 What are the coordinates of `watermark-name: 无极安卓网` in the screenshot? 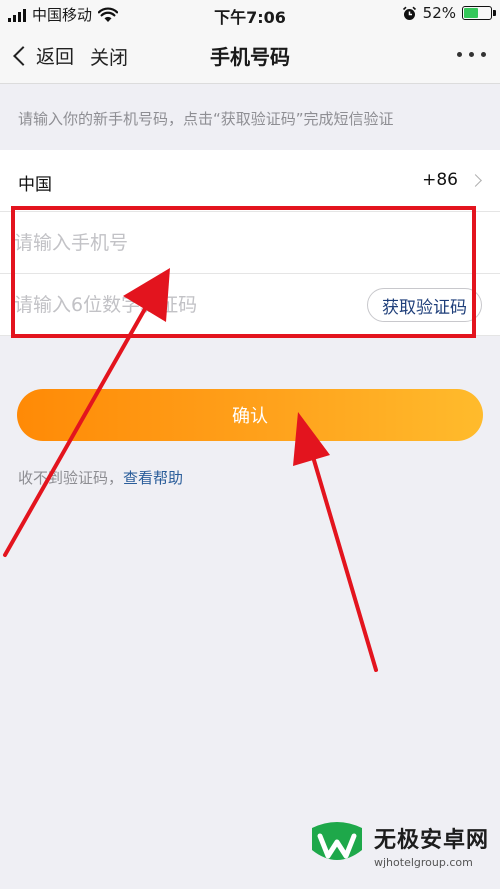 It's located at (432, 840).